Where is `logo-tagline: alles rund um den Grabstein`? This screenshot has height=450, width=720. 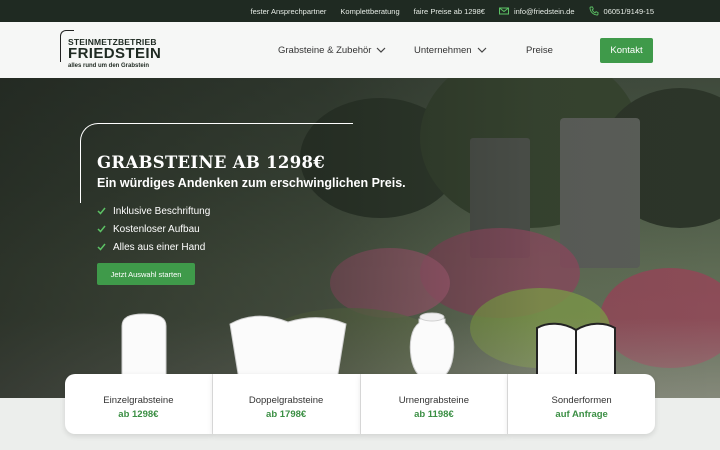
logo-tagline: alles rund um den Grabstein is located at coordinates (109, 66).